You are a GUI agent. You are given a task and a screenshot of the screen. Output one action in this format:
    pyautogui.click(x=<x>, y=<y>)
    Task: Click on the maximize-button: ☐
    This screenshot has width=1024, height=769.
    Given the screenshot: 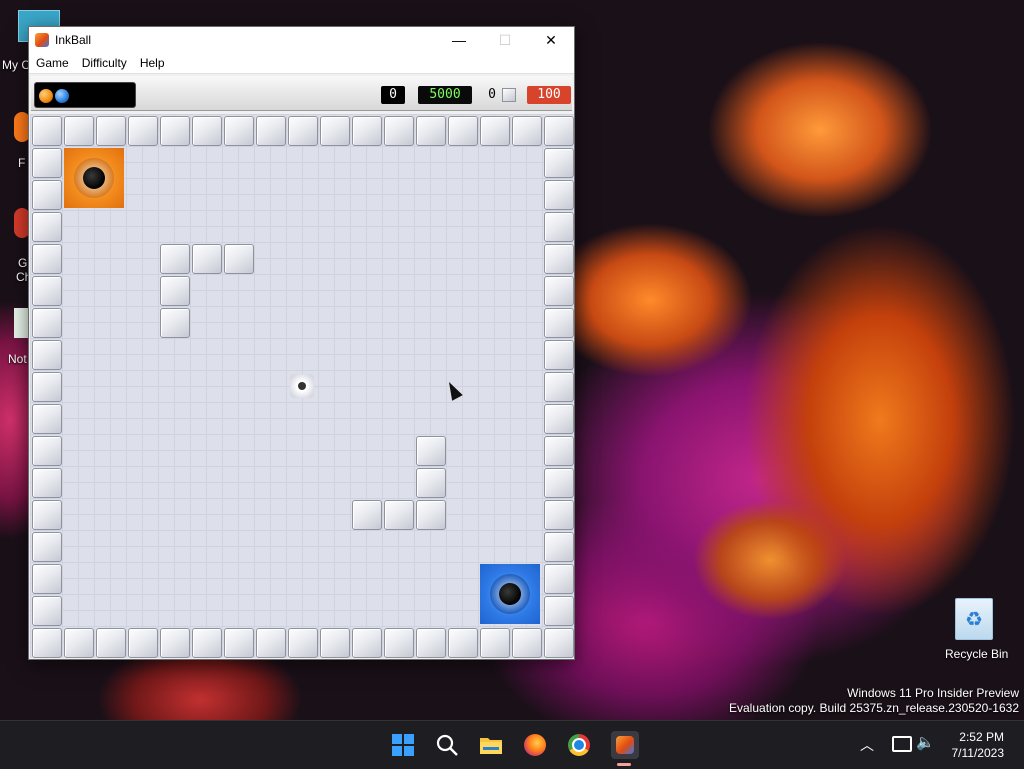 What is the action you would take?
    pyautogui.click(x=505, y=40)
    